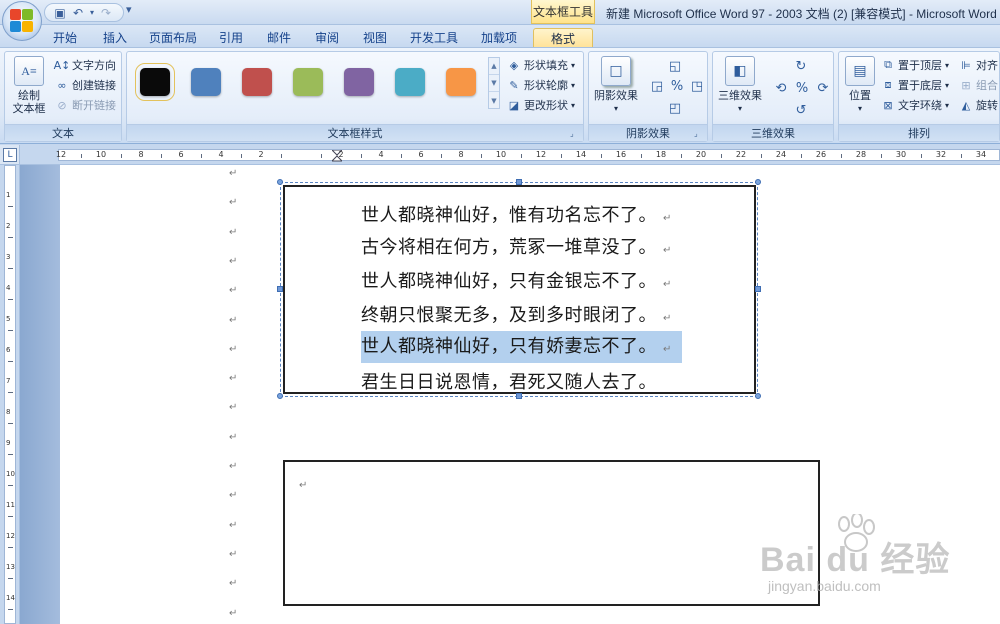 This screenshot has height=624, width=1000. What do you see at coordinates (10, 474) in the screenshot?
I see `vertical-ruler-number: 10` at bounding box center [10, 474].